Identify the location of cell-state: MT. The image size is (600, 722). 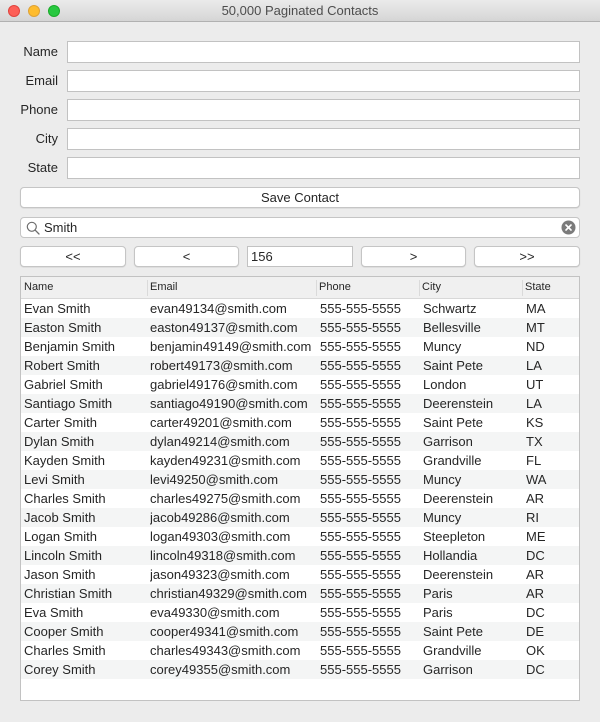
(535, 327).